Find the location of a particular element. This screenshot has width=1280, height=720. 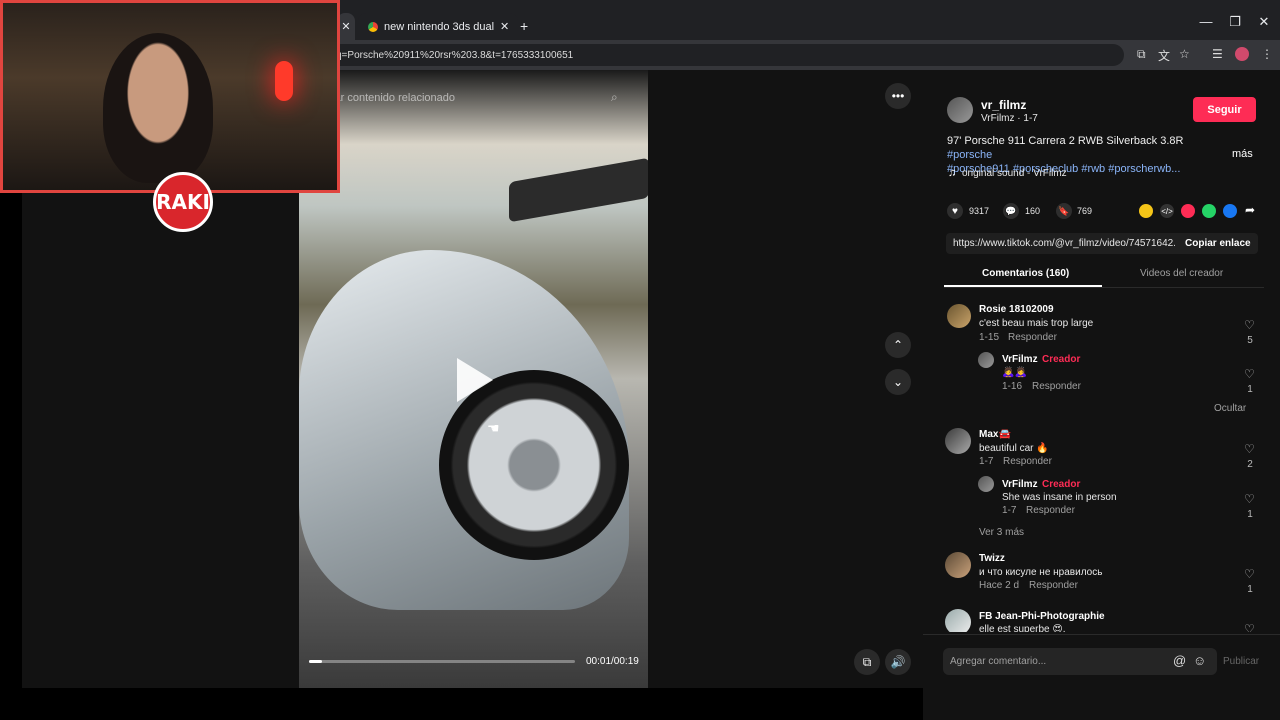

comment-date: 1-16 is located at coordinates (1012, 386).